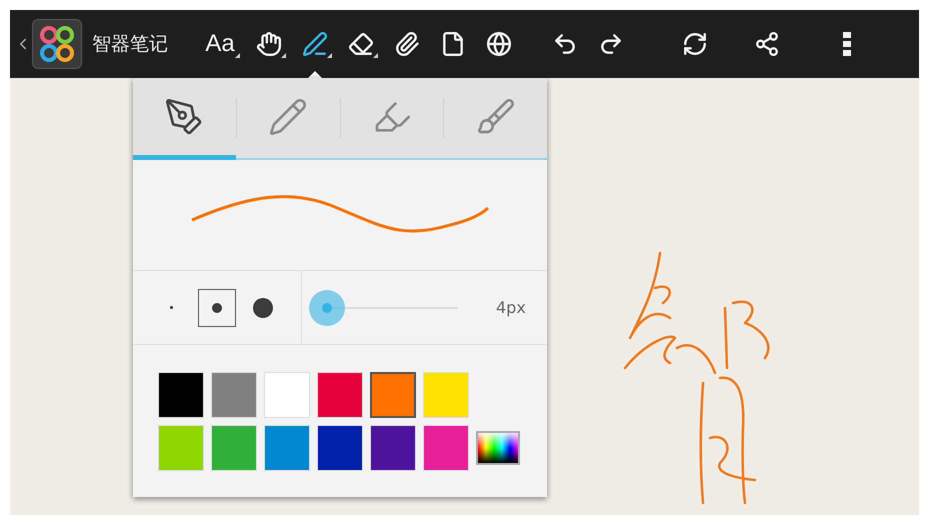 This screenshot has width=929, height=515. I want to click on more-icon, so click(847, 44).